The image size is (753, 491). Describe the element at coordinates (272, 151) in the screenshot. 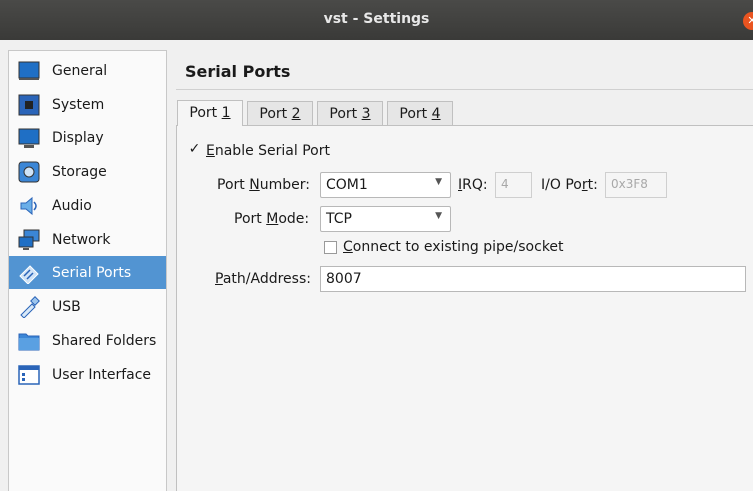

I see `label-part: nable Serial Port` at that location.